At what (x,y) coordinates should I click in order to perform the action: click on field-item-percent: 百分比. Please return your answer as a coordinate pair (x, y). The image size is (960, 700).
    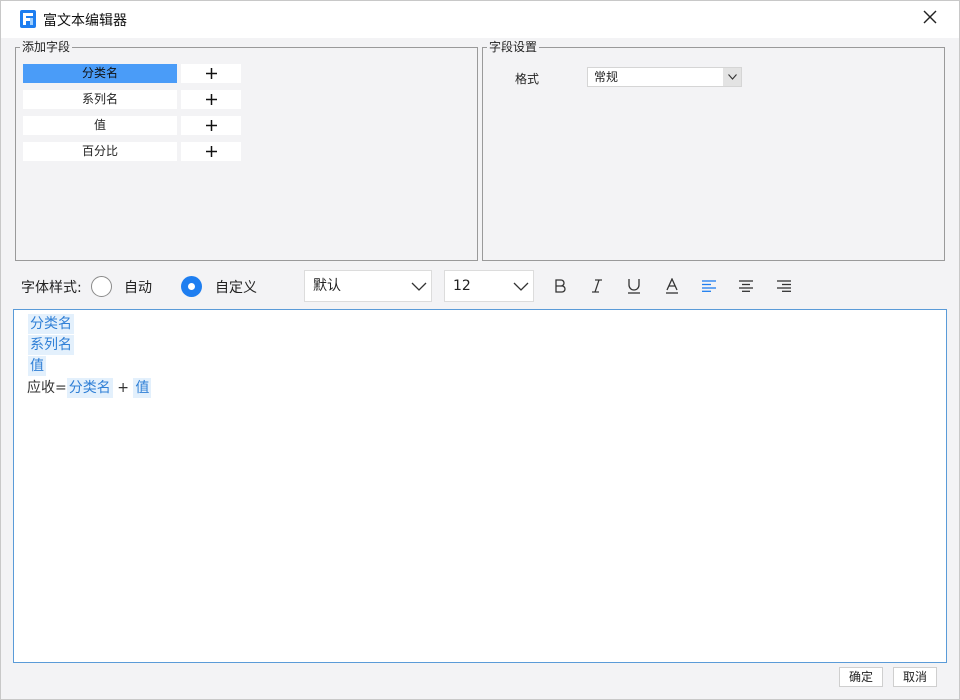
    Looking at the image, I should click on (100, 151).